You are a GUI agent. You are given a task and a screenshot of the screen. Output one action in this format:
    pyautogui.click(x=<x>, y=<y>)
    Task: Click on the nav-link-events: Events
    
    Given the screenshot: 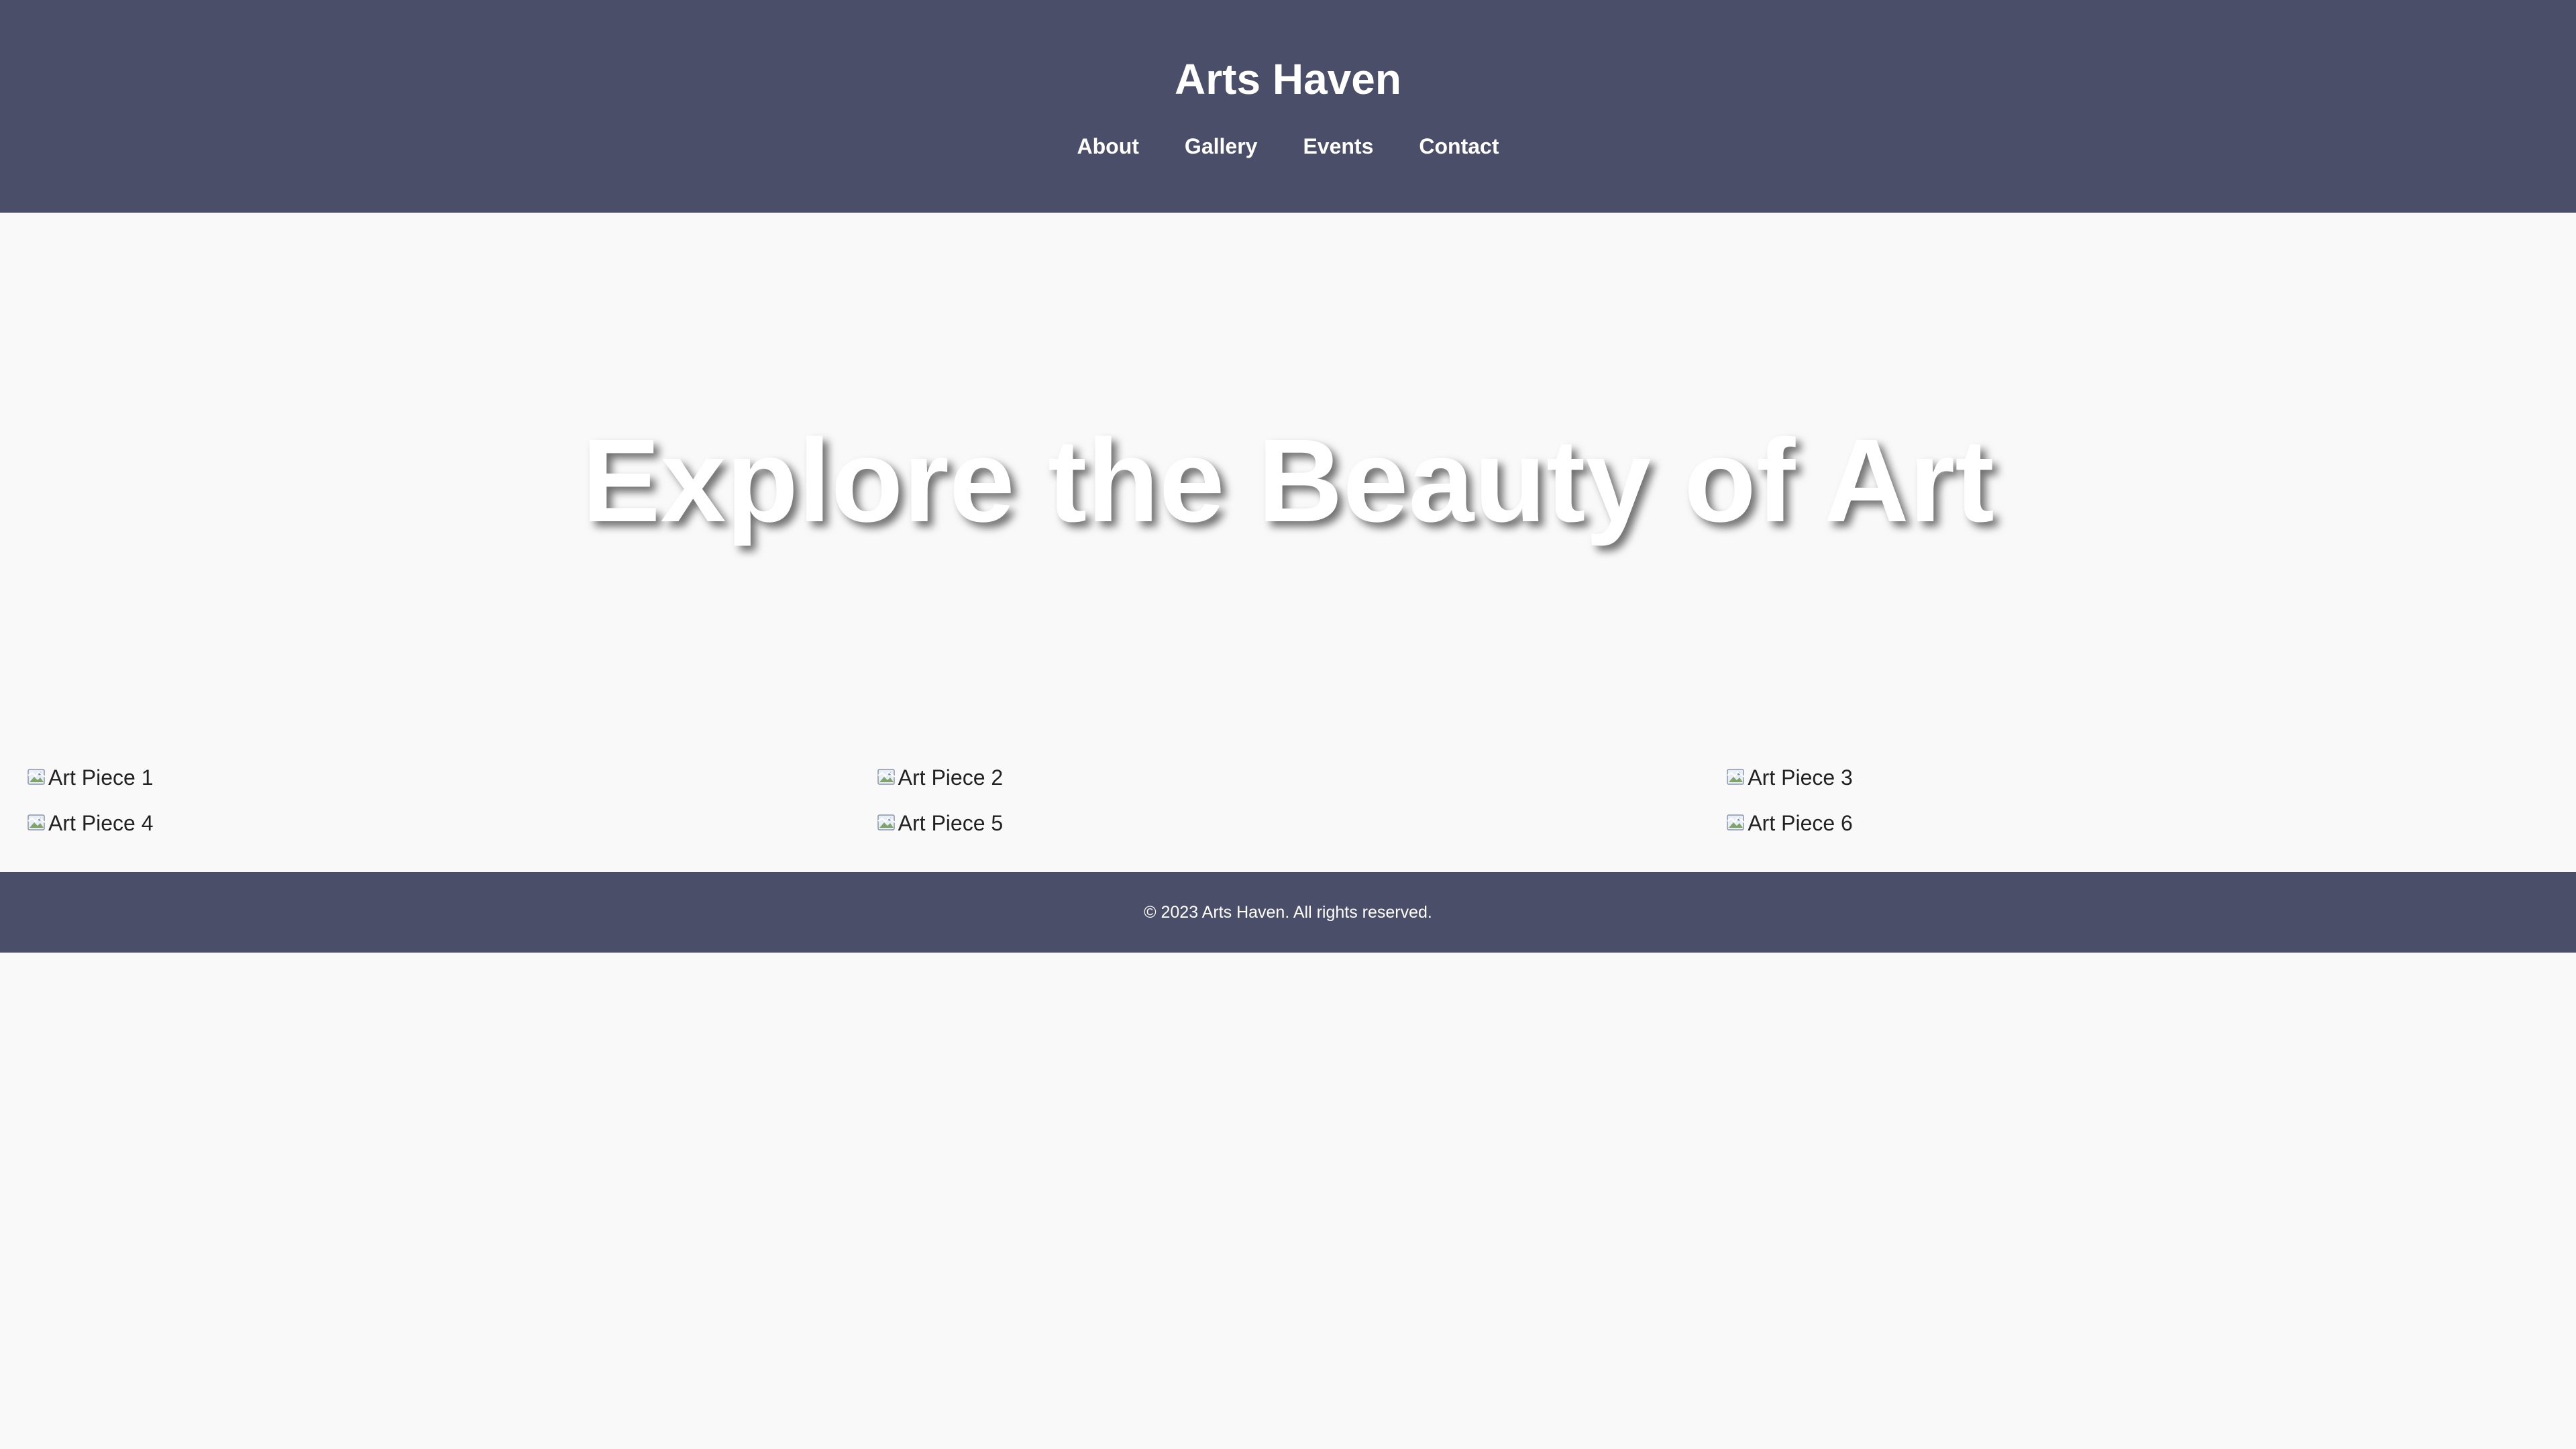 What is the action you would take?
    pyautogui.click(x=1338, y=146)
    